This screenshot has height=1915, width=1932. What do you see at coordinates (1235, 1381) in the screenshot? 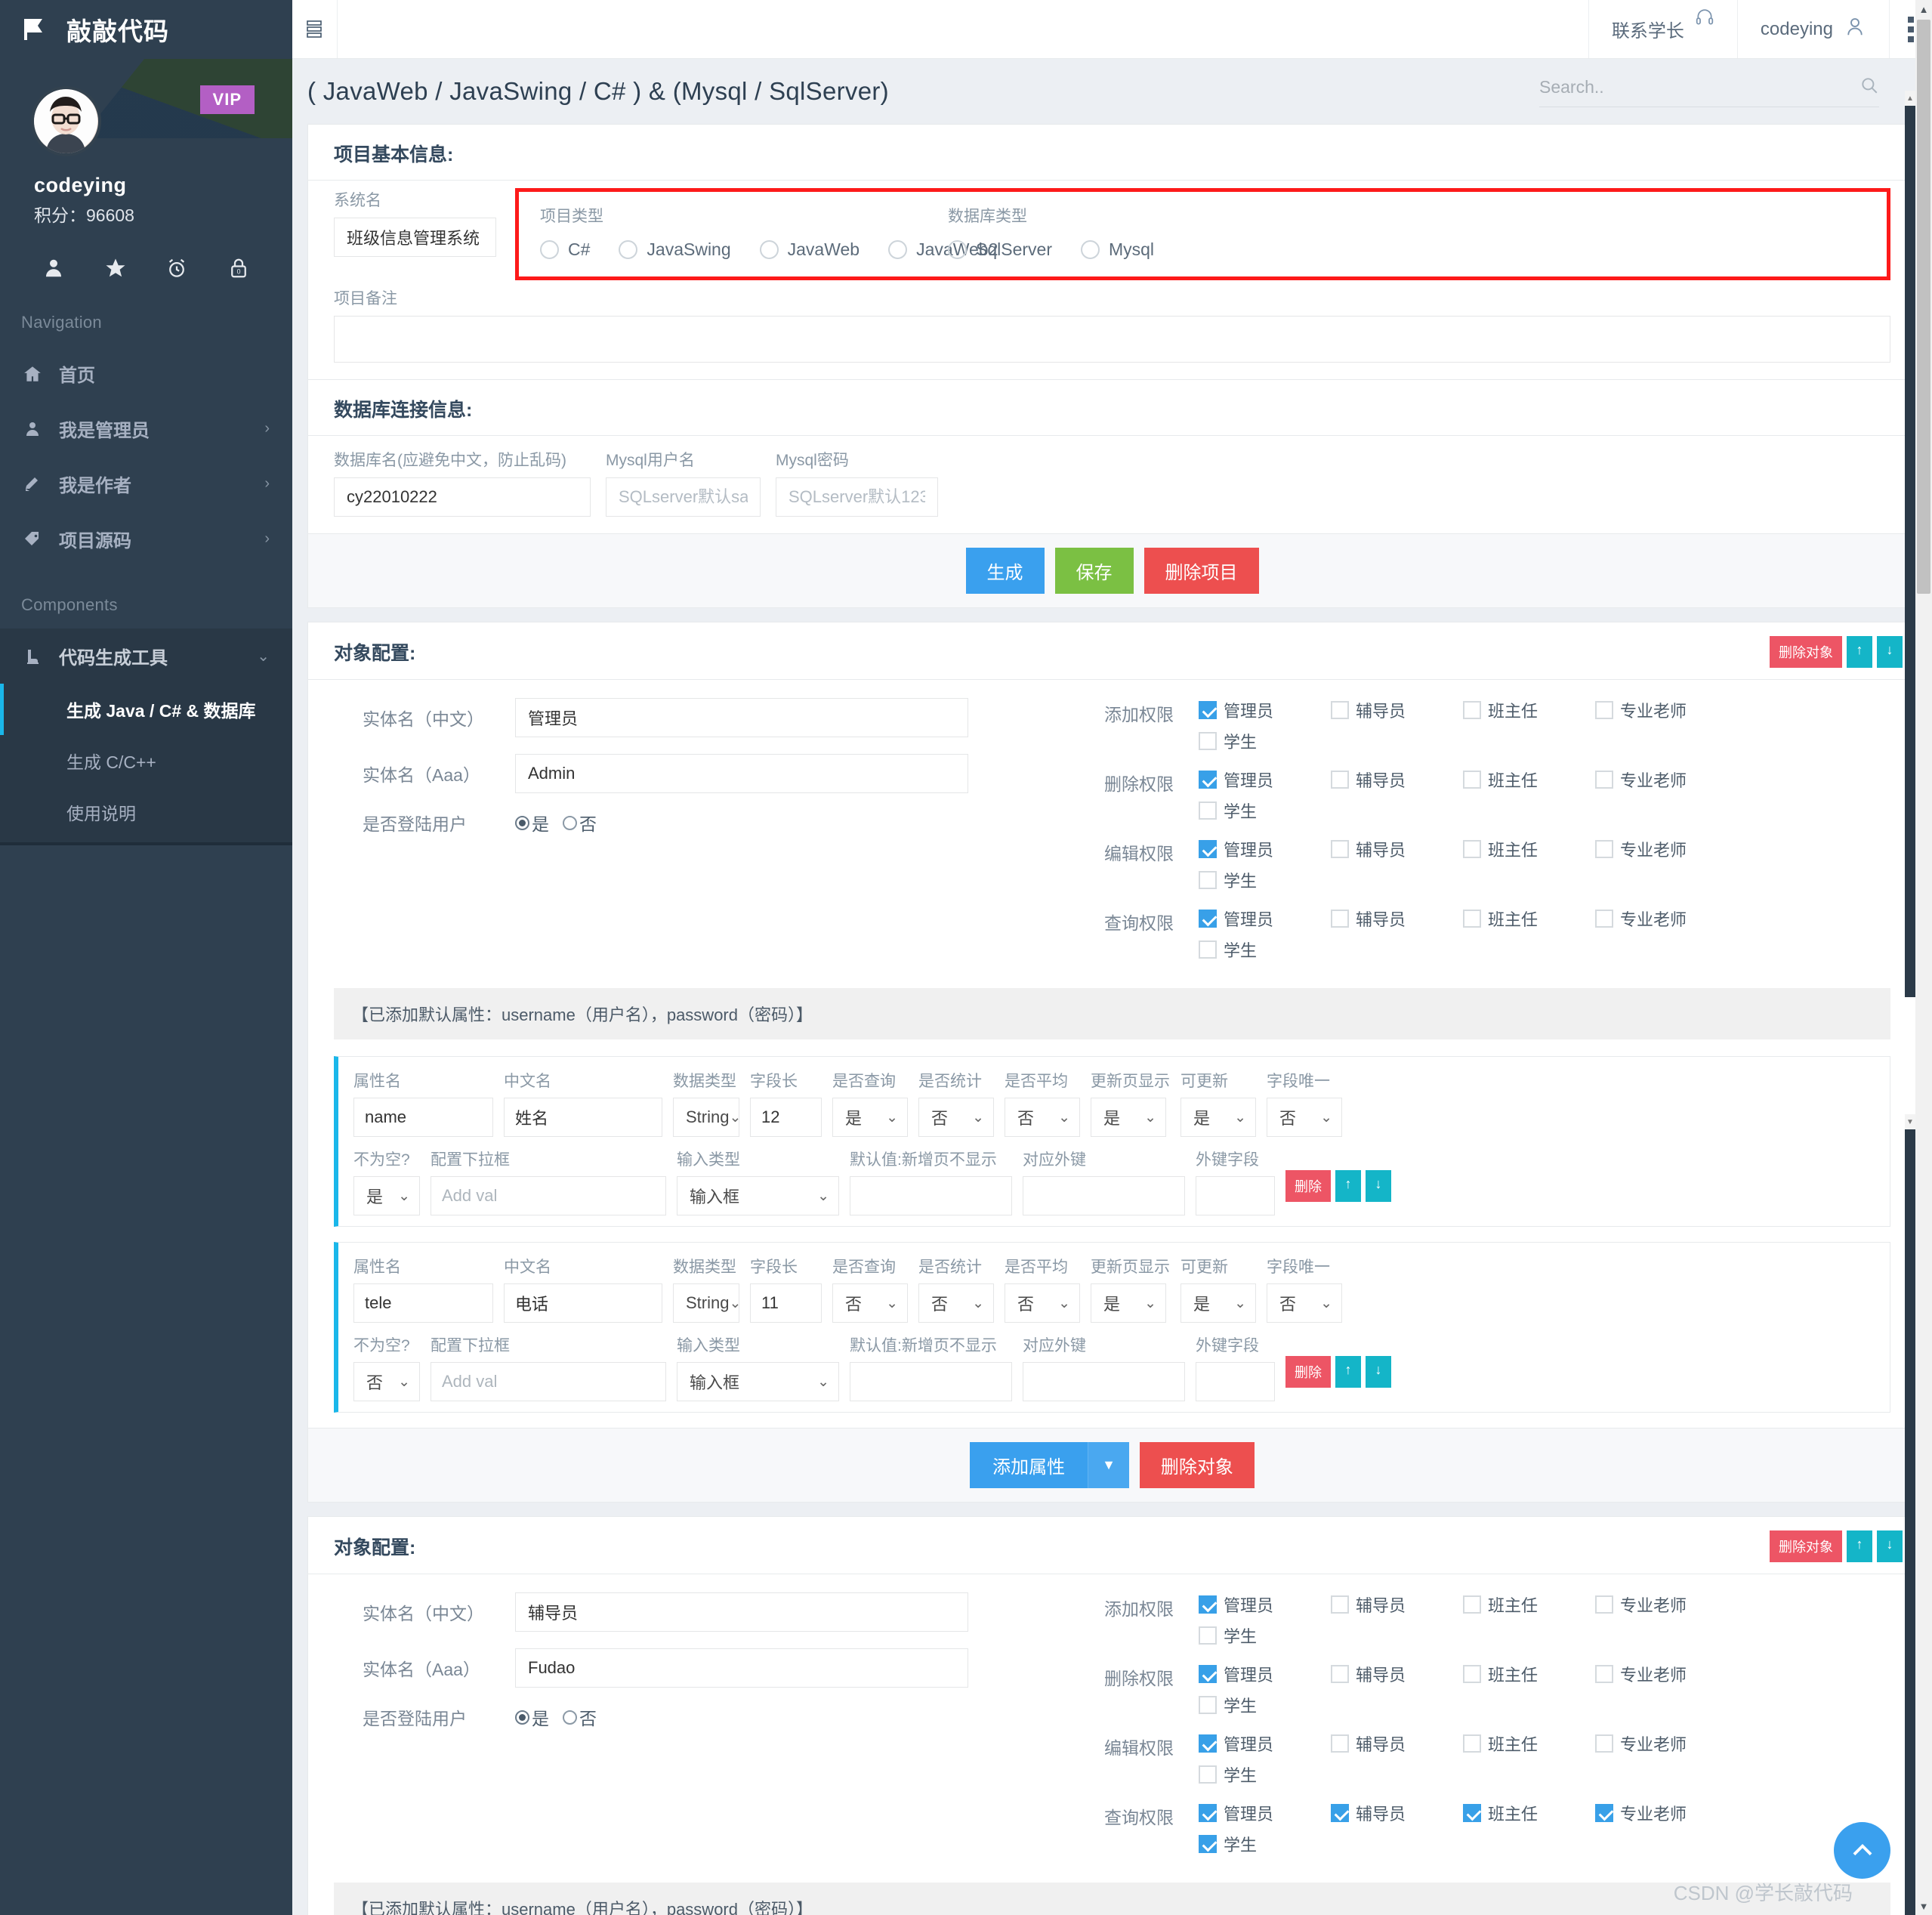
I see `attr-fkfield-input` at bounding box center [1235, 1381].